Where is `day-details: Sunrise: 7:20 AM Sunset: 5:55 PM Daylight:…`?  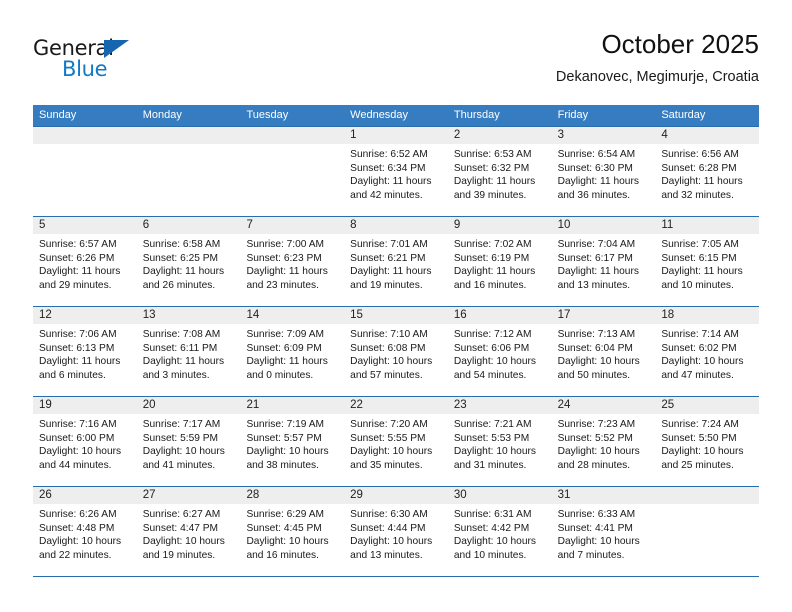 day-details: Sunrise: 7:20 AM Sunset: 5:55 PM Daylight:… is located at coordinates (396, 443).